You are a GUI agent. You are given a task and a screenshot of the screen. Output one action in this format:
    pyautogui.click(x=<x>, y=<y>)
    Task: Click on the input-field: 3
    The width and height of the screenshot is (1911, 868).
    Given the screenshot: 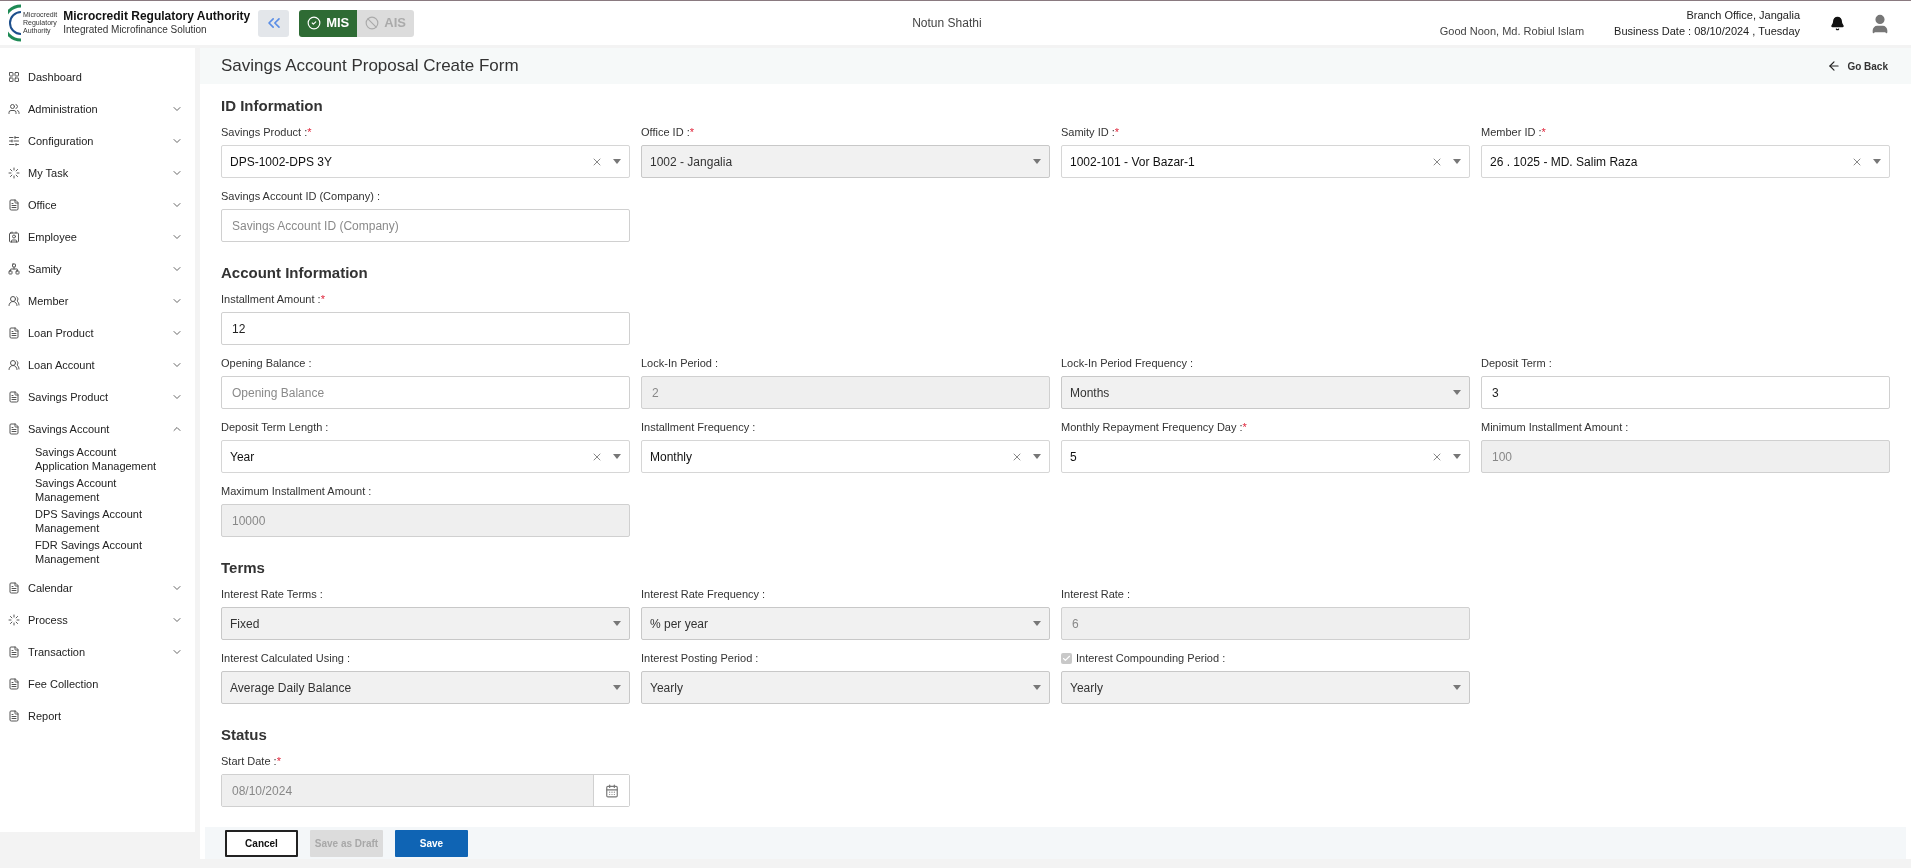 What is the action you would take?
    pyautogui.click(x=1685, y=392)
    